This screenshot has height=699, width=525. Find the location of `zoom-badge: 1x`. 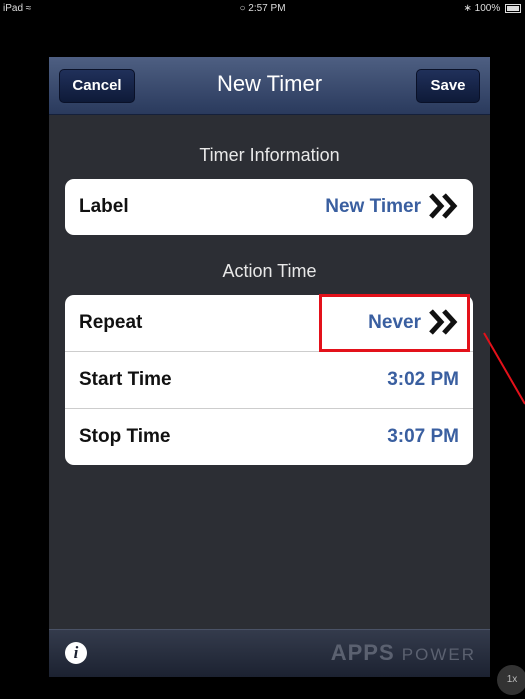

zoom-badge: 1x is located at coordinates (511, 680).